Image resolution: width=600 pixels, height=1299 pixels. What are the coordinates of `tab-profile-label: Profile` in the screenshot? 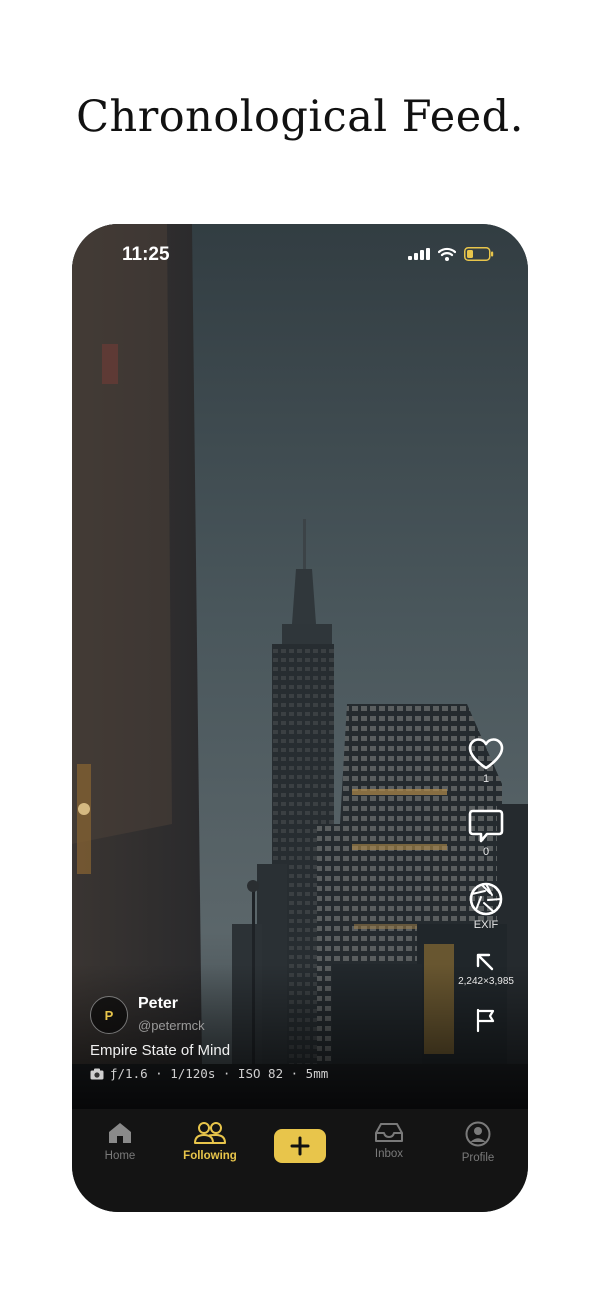 It's located at (478, 1158).